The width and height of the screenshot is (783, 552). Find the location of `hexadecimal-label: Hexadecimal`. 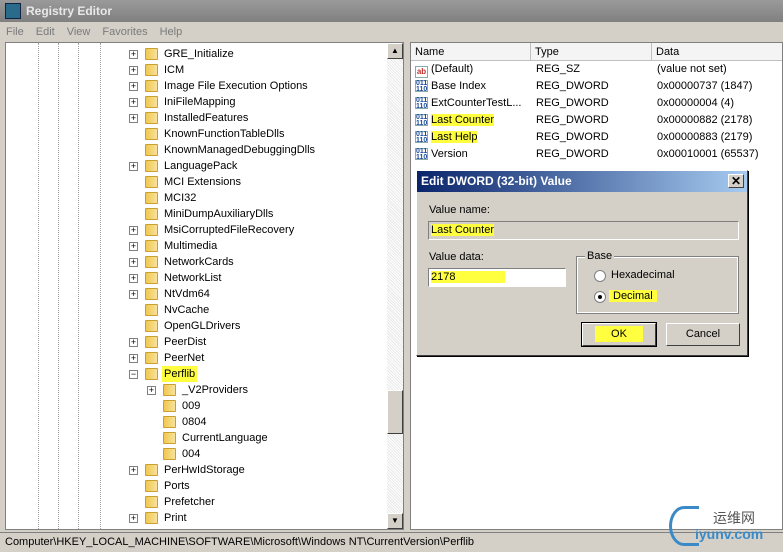

hexadecimal-label: Hexadecimal is located at coordinates (643, 275).